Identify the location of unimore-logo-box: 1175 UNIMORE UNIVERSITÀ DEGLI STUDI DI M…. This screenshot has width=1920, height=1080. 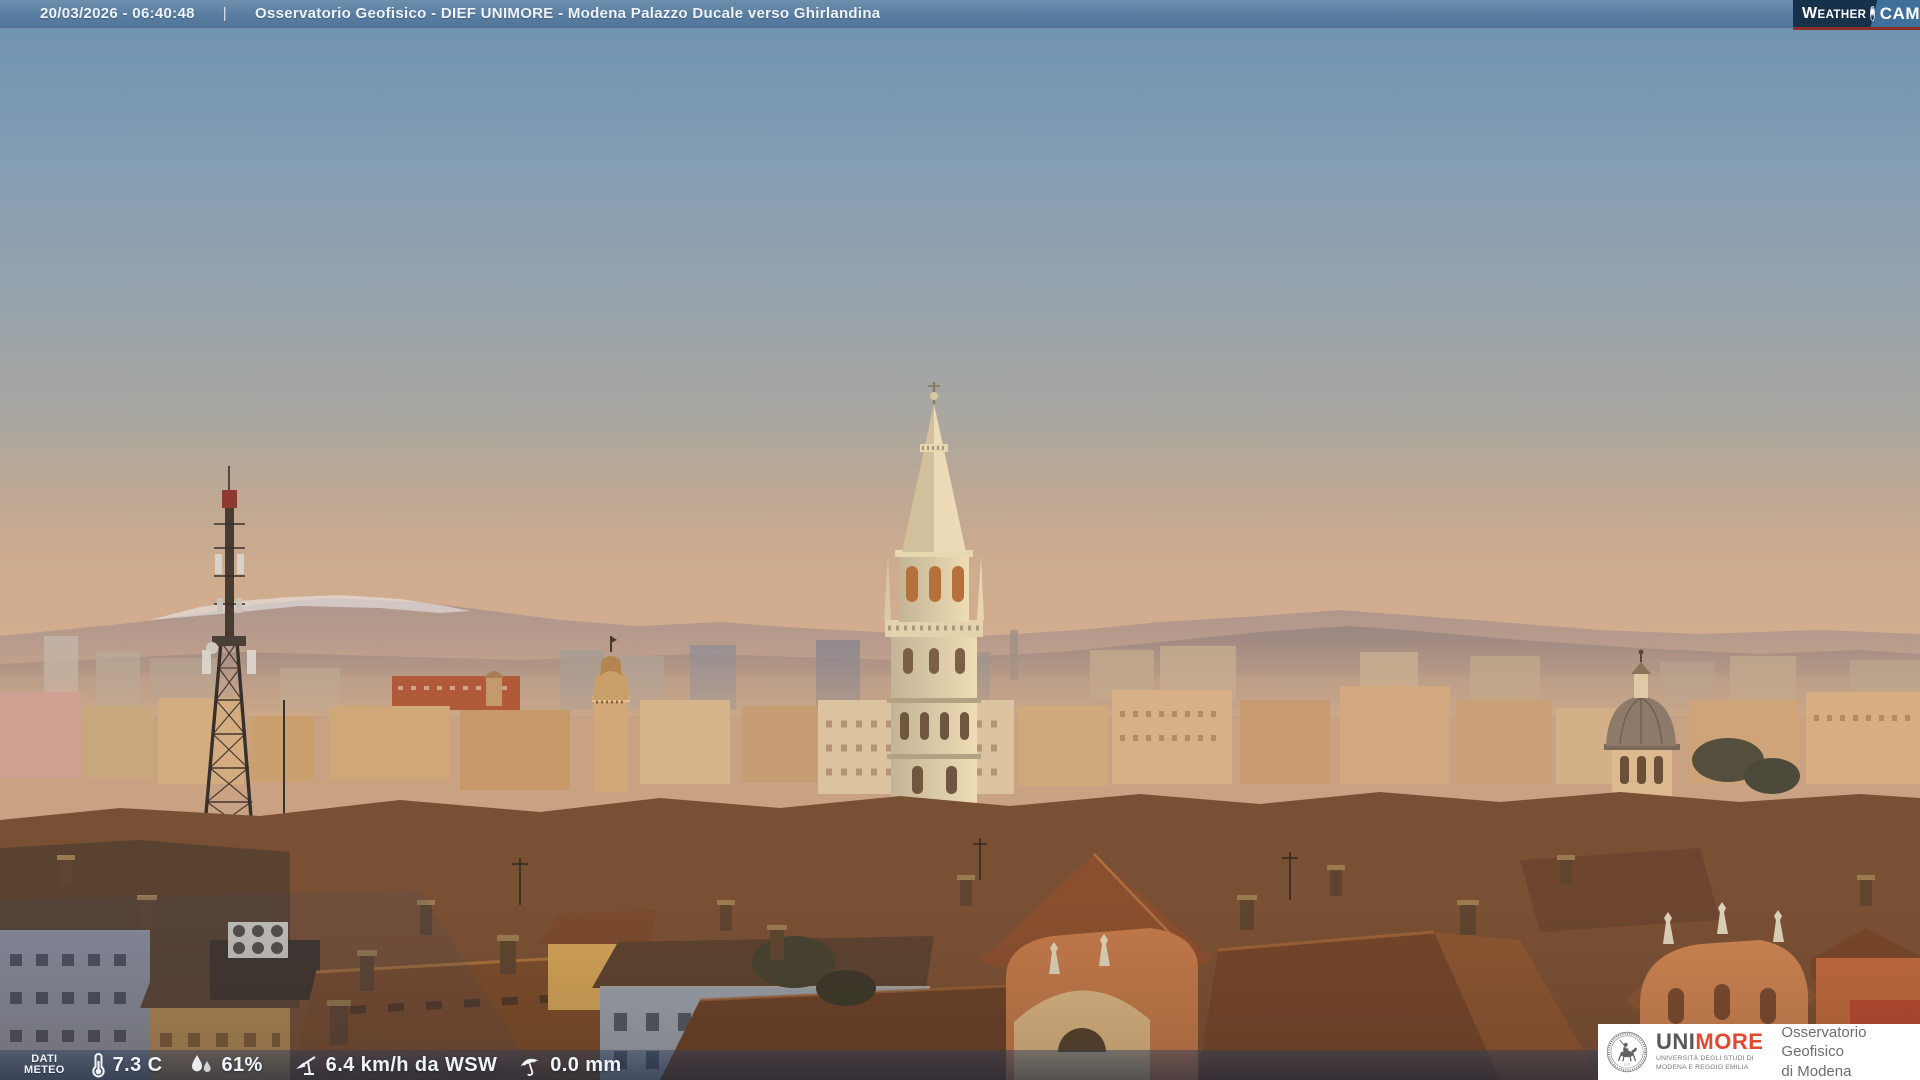
(1759, 1052).